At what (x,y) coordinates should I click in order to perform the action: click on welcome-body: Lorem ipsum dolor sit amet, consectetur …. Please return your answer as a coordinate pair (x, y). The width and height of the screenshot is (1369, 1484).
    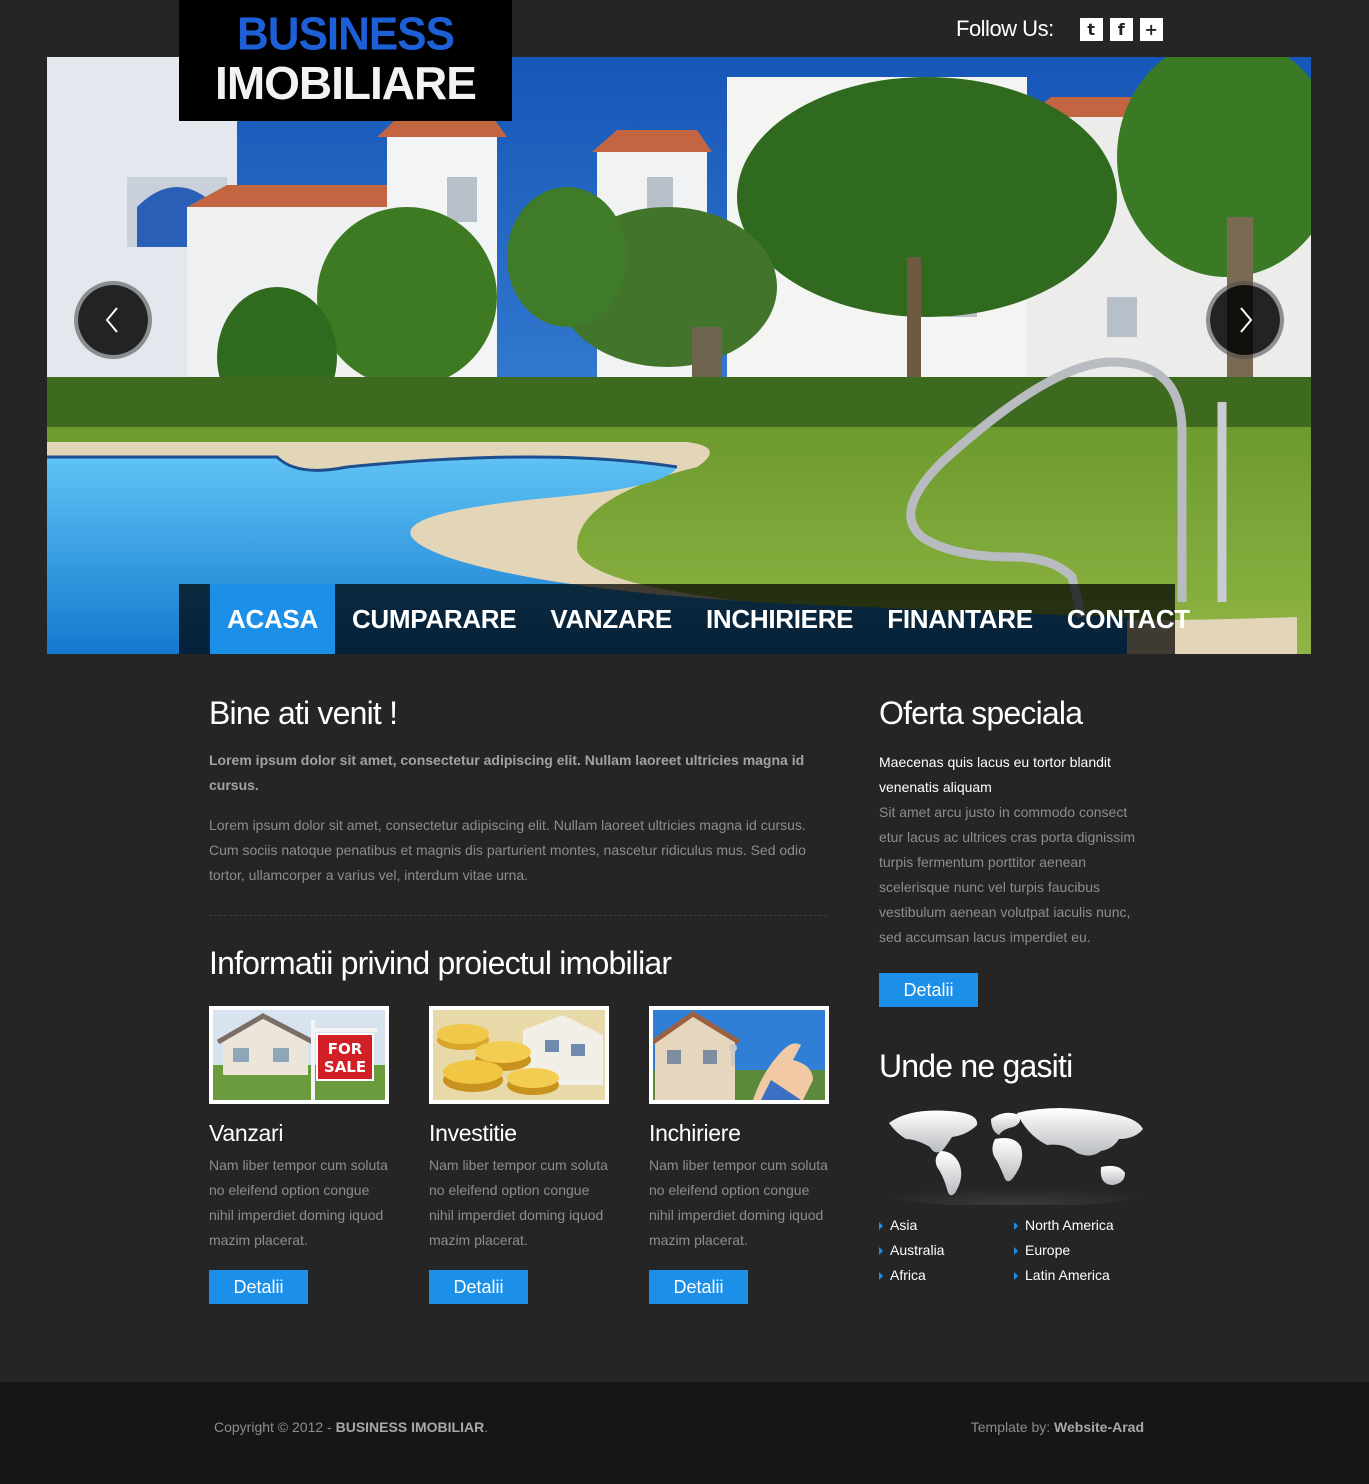
    Looking at the image, I should click on (507, 850).